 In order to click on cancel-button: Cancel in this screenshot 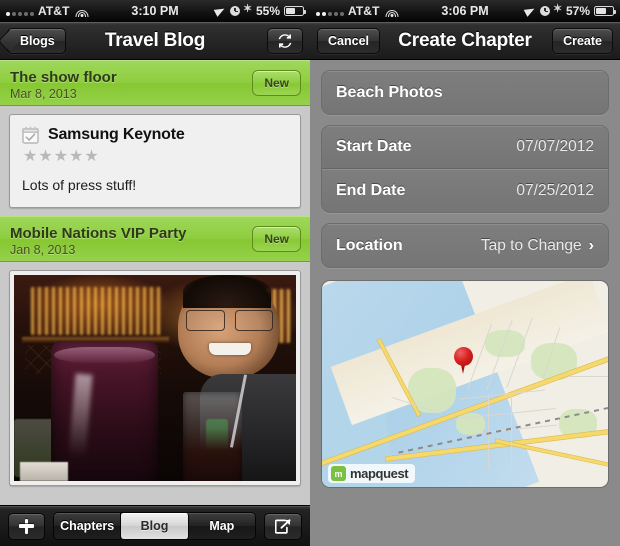, I will do `click(348, 40)`.